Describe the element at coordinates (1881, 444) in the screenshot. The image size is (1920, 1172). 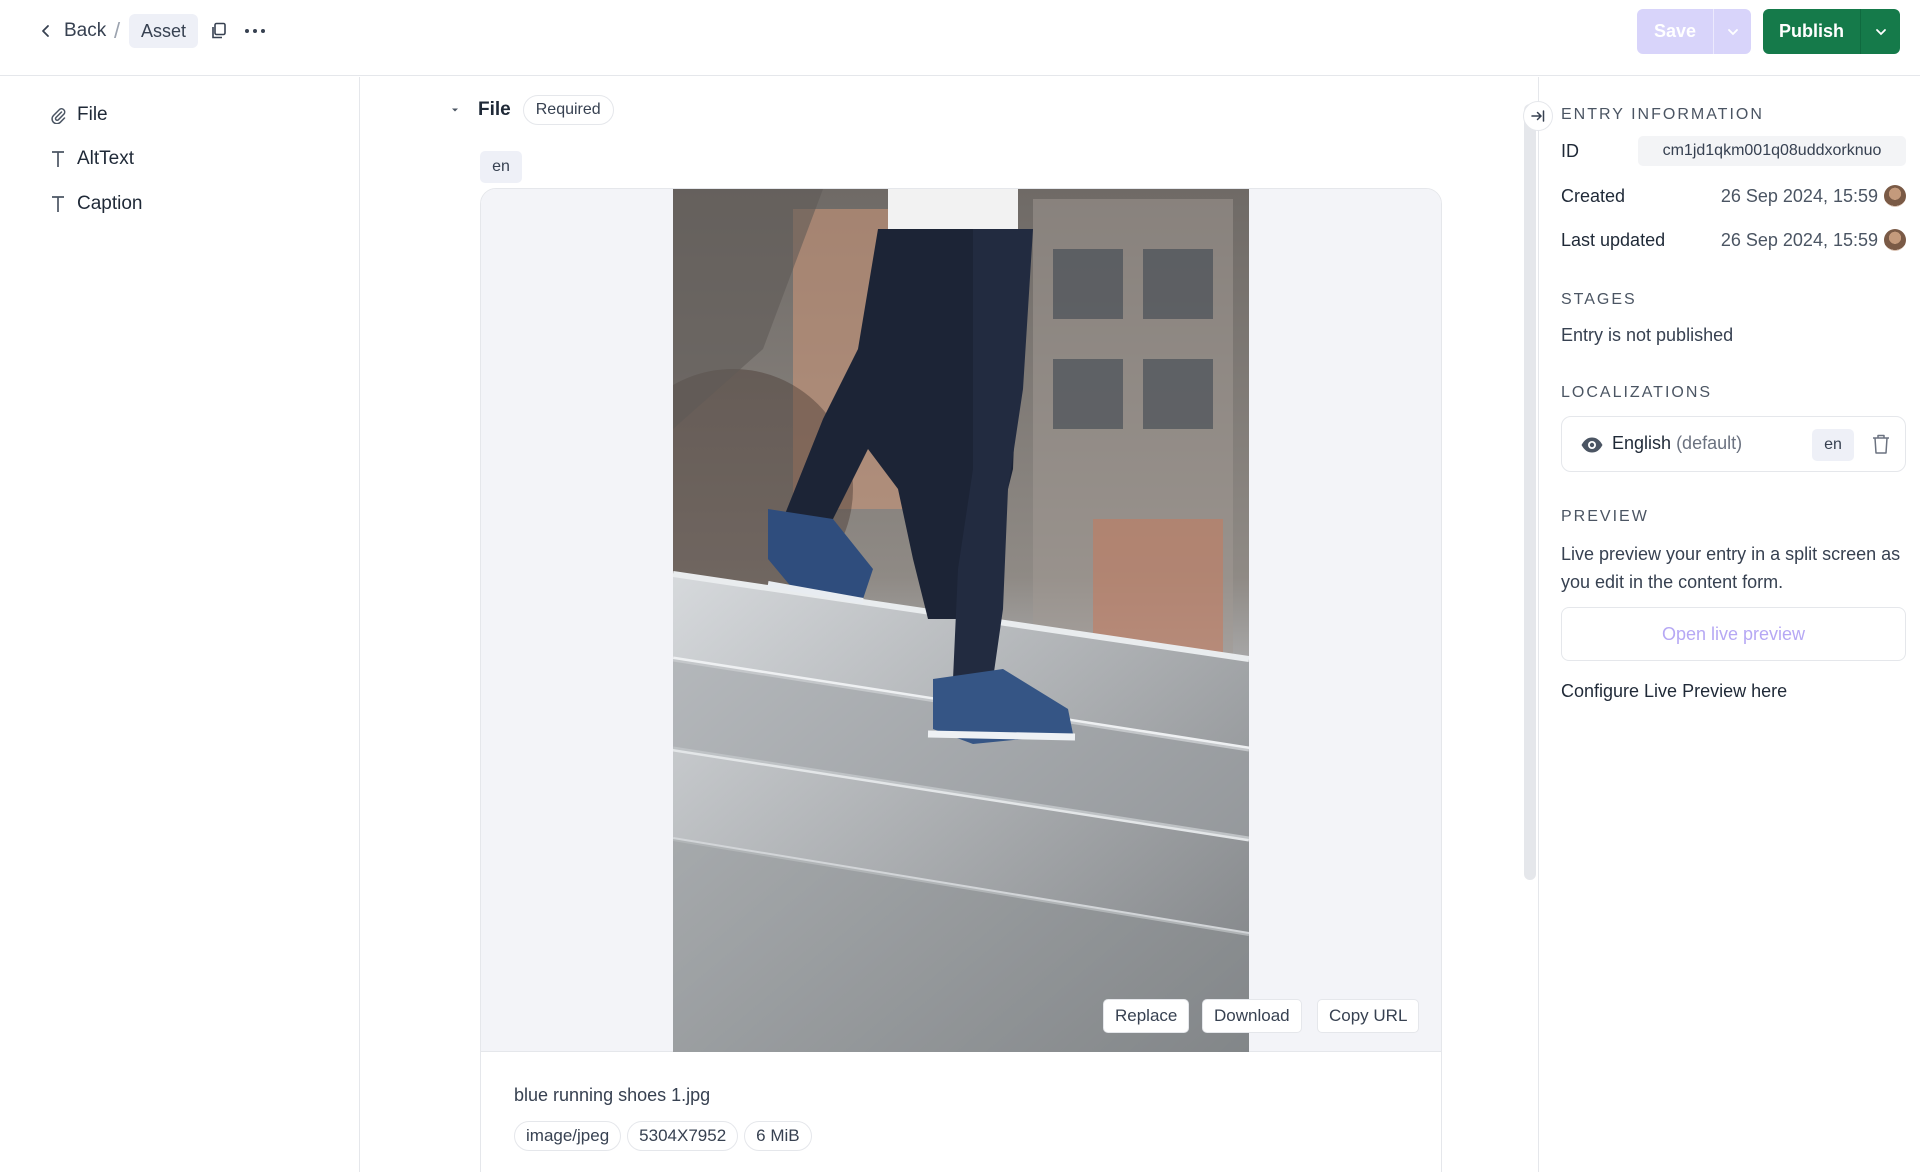
I see `trash-icon` at that location.